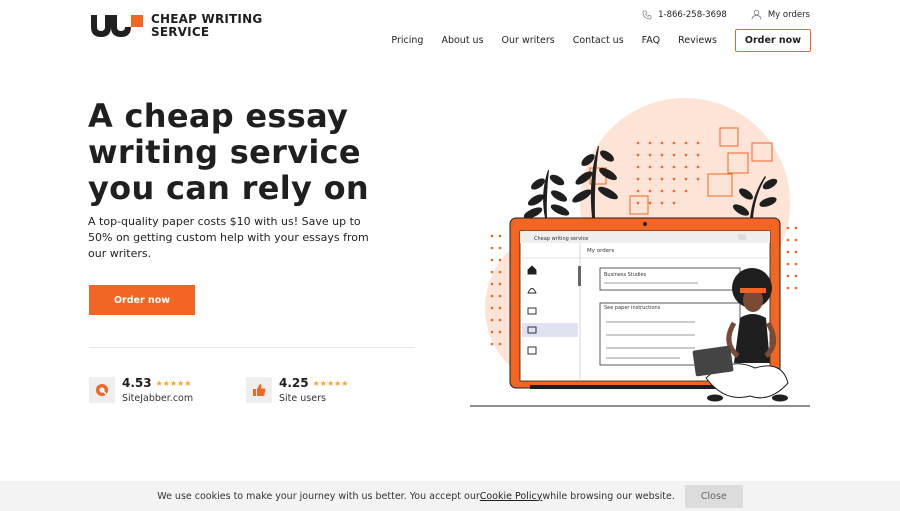 The image size is (900, 511). Describe the element at coordinates (651, 40) in the screenshot. I see `nav-faq: FAQ` at that location.